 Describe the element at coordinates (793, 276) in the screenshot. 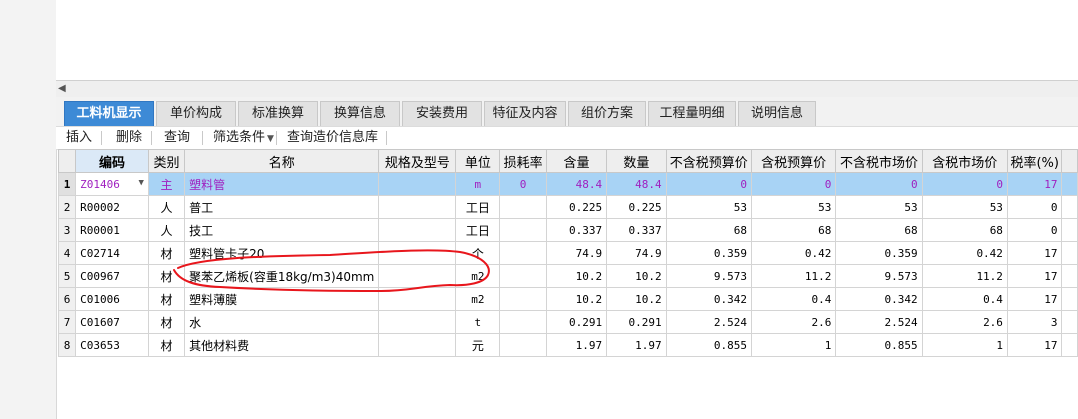

I see `budget-price-incl-tax-cell: 11.2` at that location.